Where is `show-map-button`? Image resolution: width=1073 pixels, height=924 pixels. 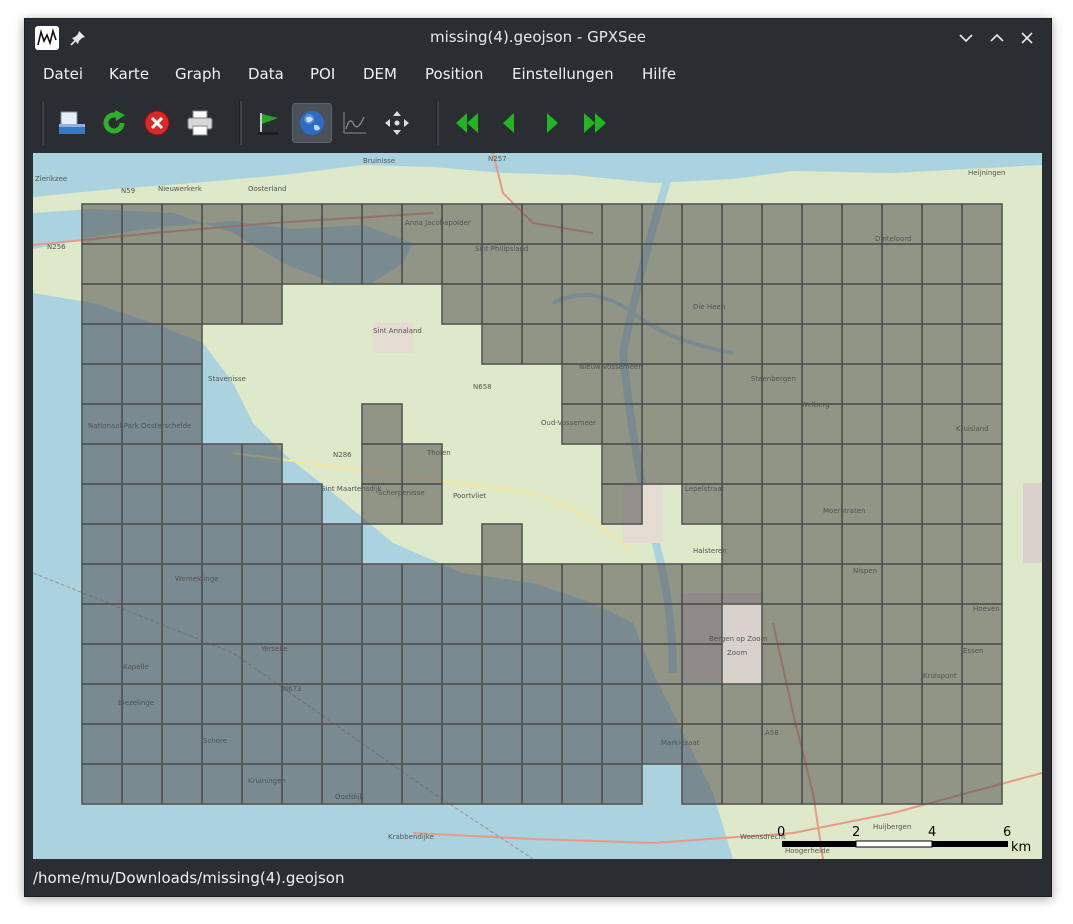
show-map-button is located at coordinates (312, 123).